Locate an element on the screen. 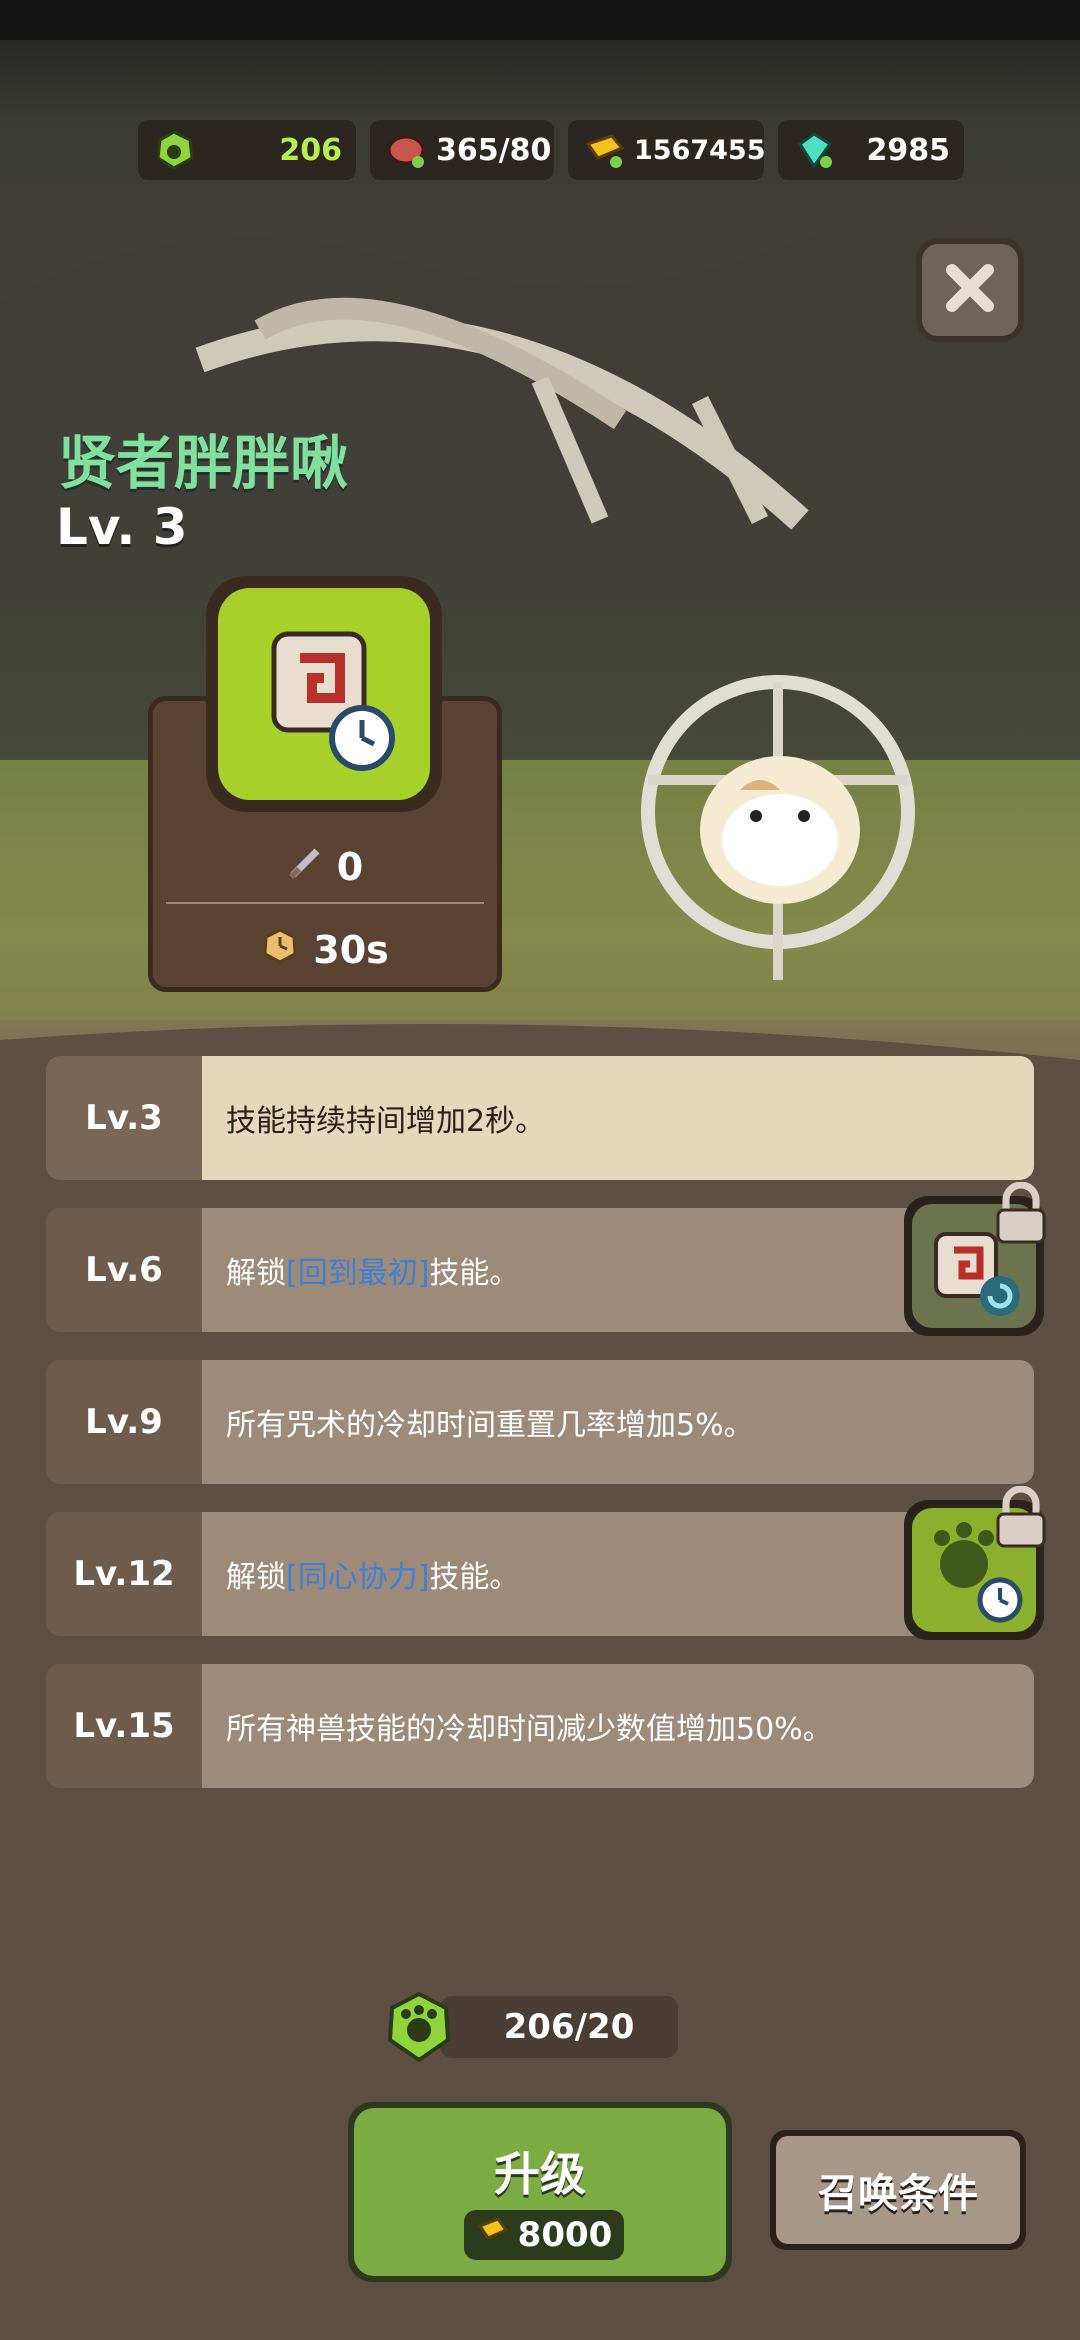 This screenshot has height=2340, width=1080. level-label: Lv.12 is located at coordinates (124, 1574).